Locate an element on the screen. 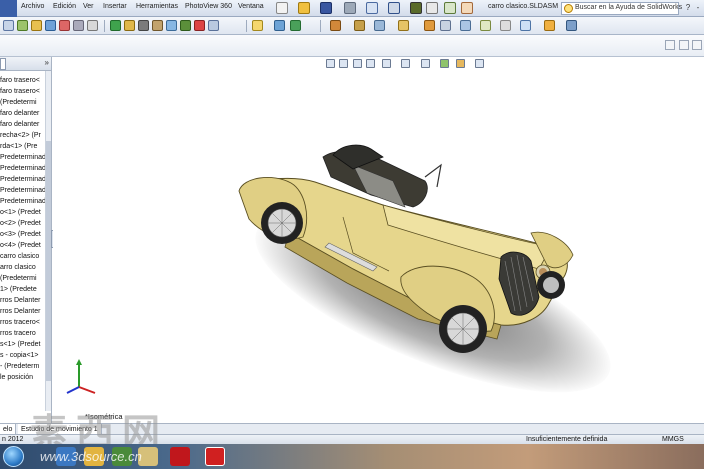 The height and width of the screenshot is (469, 704). zoom-icon is located at coordinates (22, 25).